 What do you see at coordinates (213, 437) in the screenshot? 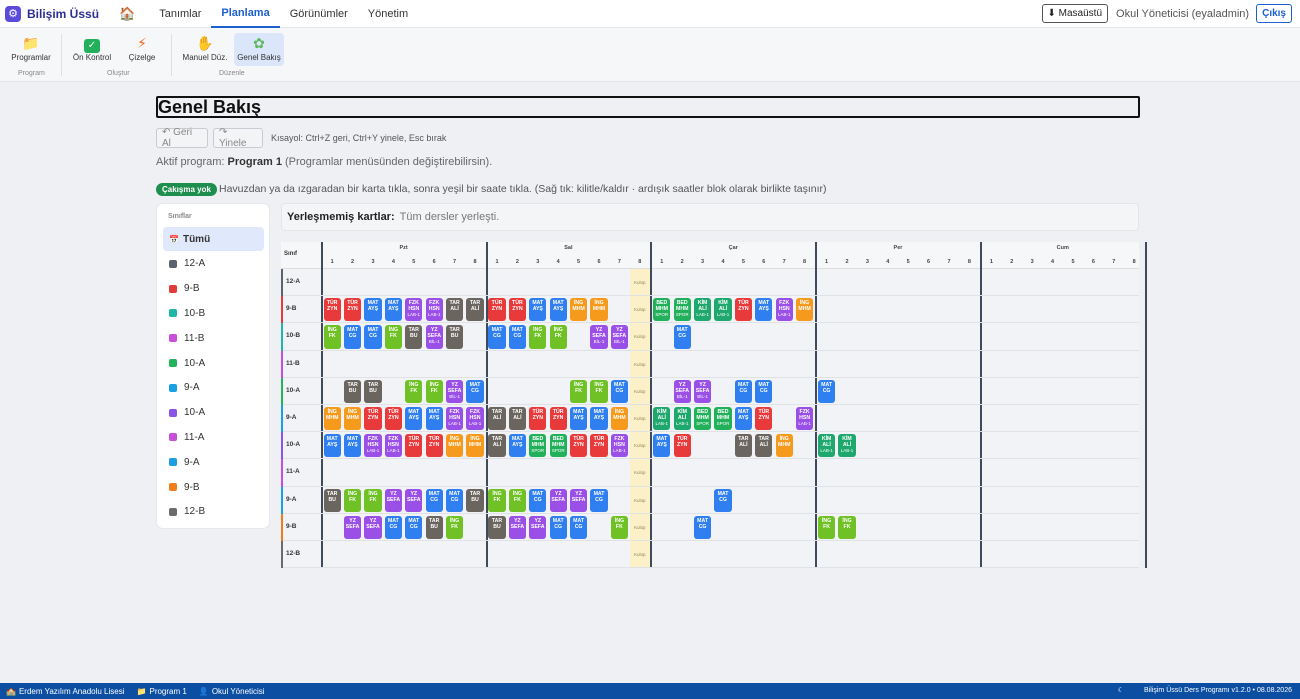
I see `sidebar-item-11-a: 11-A` at bounding box center [213, 437].